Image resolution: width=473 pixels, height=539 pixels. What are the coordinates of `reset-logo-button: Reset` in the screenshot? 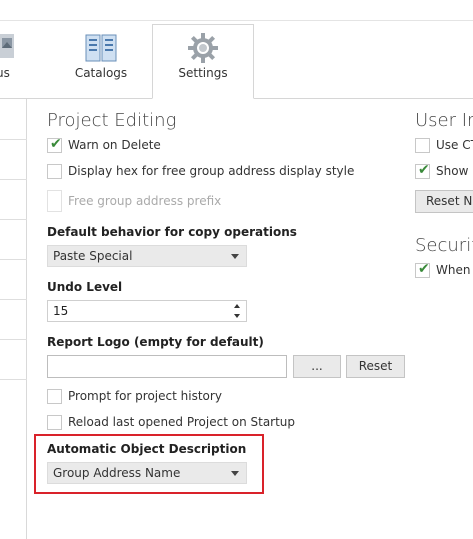 It's located at (375, 366).